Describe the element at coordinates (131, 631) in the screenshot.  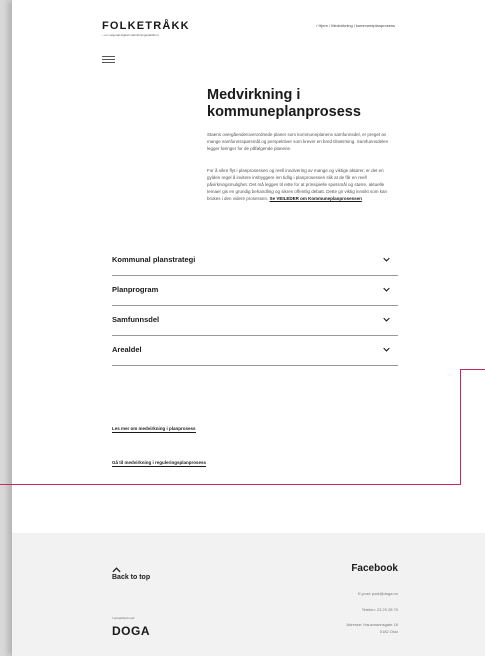
I see `doga-logo: DOGA` at that location.